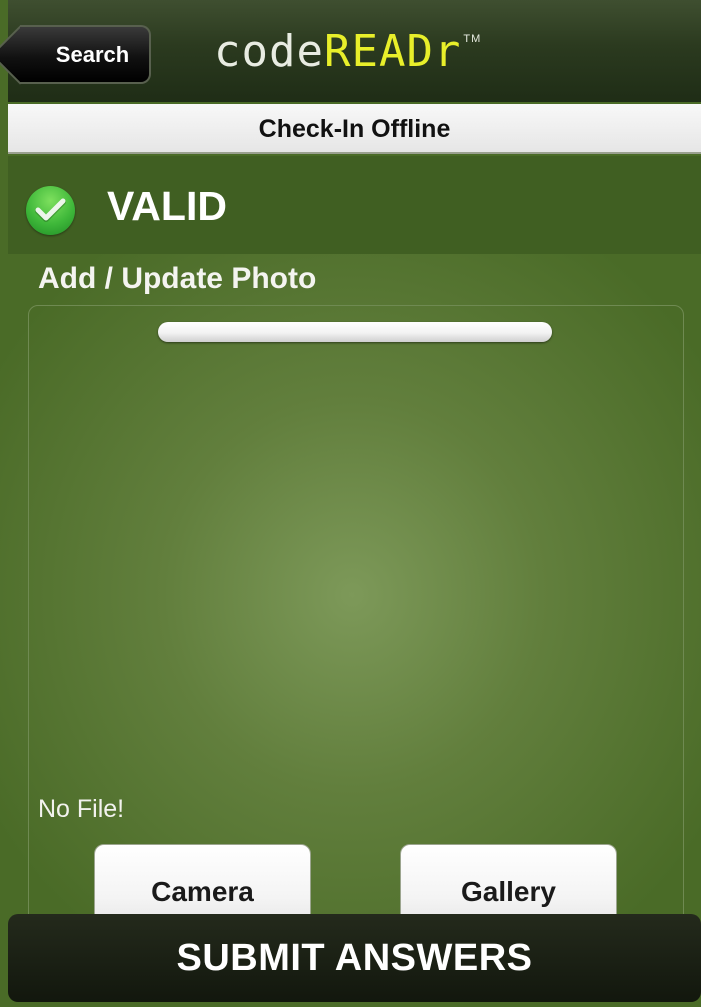 The height and width of the screenshot is (1007, 701). What do you see at coordinates (167, 206) in the screenshot?
I see `status-text: VALID` at bounding box center [167, 206].